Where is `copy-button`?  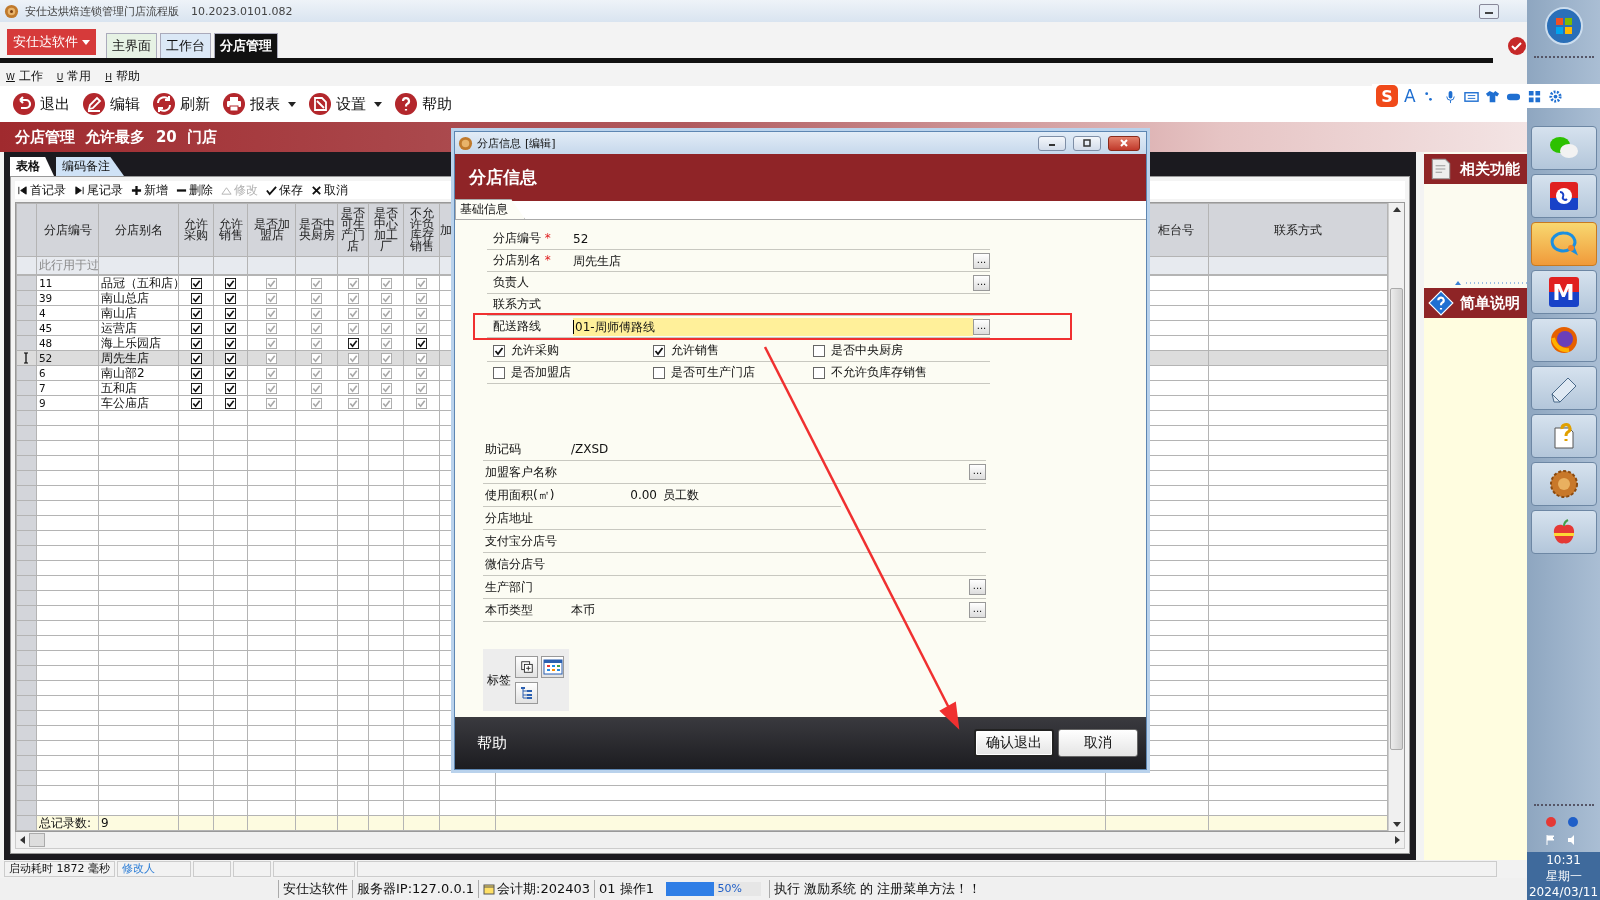
copy-button is located at coordinates (526, 667).